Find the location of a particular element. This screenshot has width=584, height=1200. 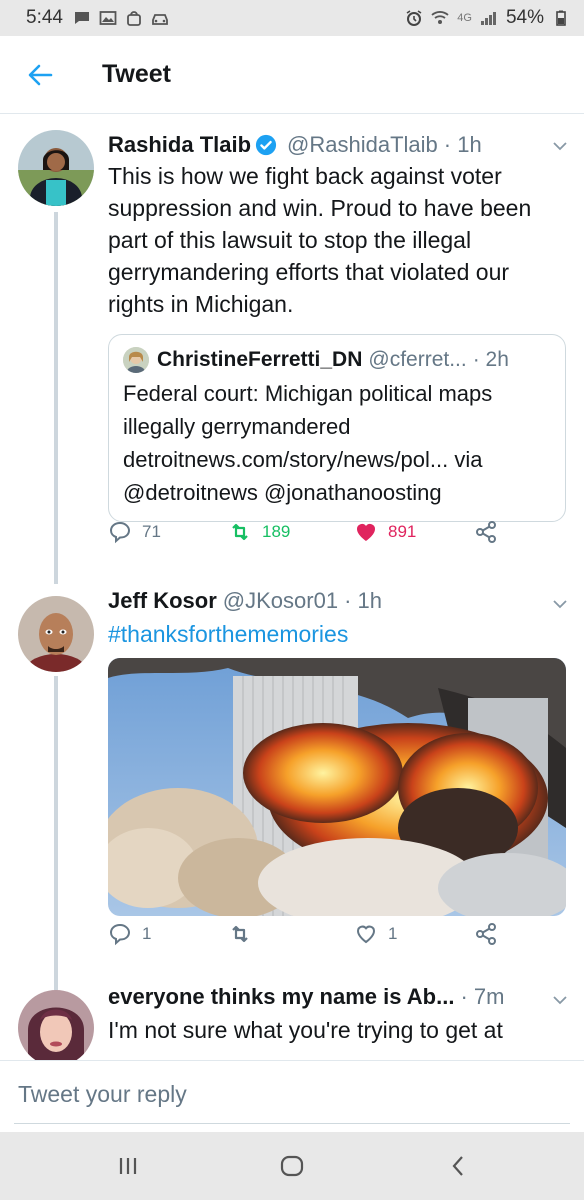

bag-icon is located at coordinates (134, 18).